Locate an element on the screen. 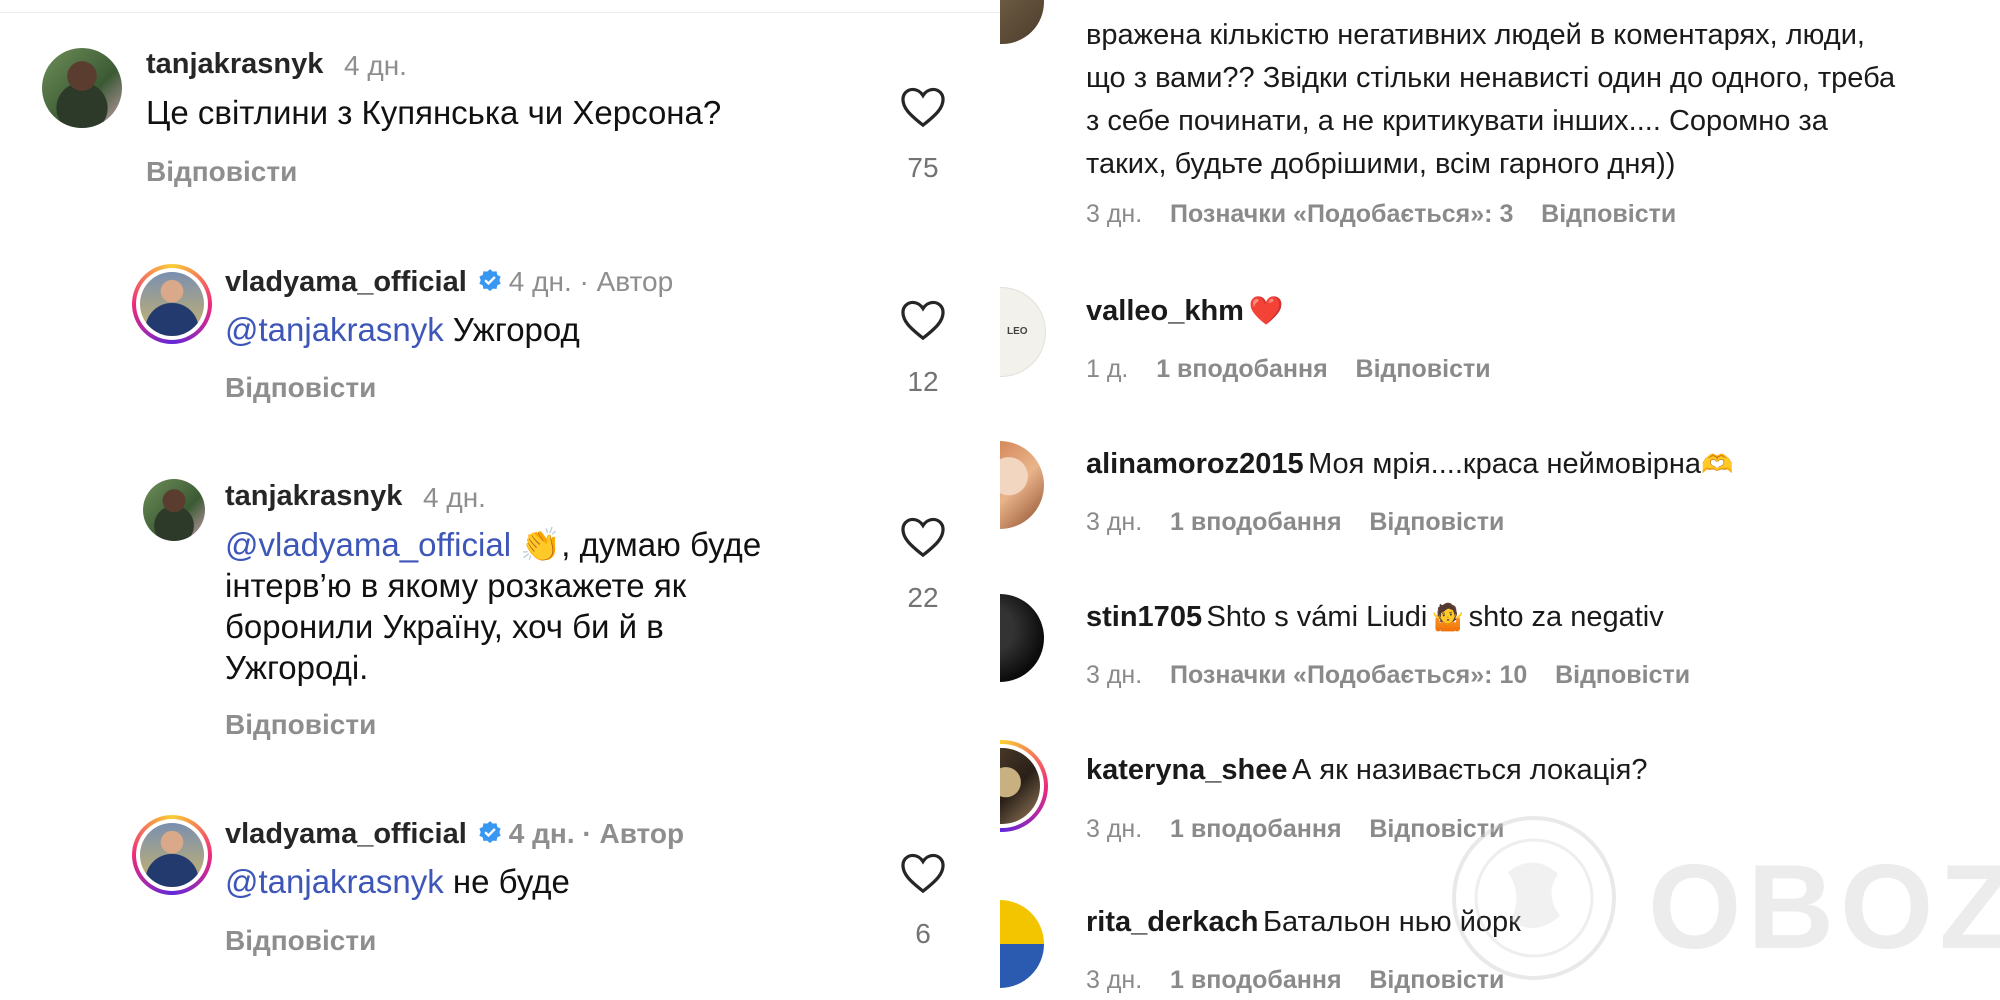  like-count: 75 is located at coordinates (923, 167).